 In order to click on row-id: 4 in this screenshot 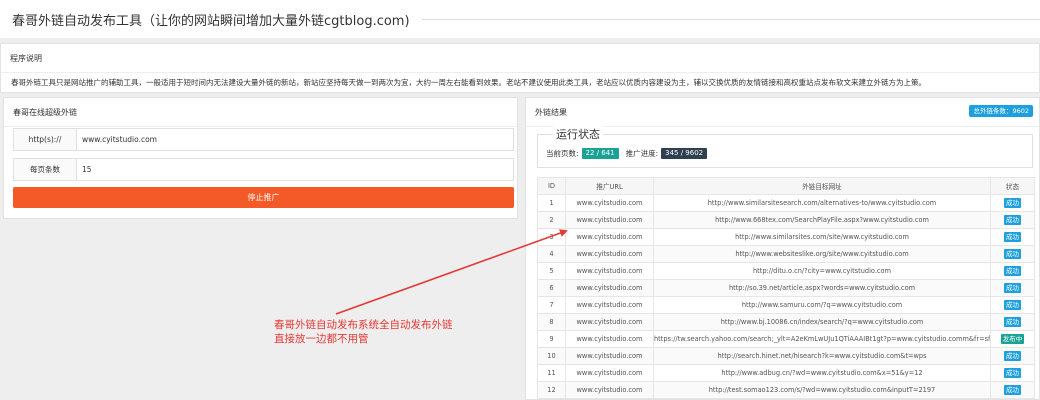, I will do `click(551, 254)`.